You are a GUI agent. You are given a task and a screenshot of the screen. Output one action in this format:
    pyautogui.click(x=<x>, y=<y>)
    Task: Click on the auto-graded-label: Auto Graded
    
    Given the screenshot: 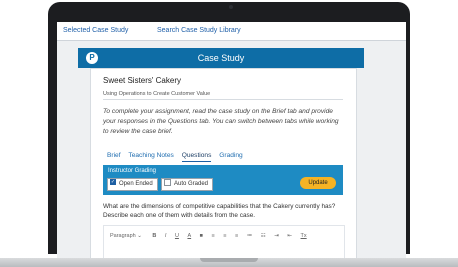 What is the action you would take?
    pyautogui.click(x=191, y=184)
    